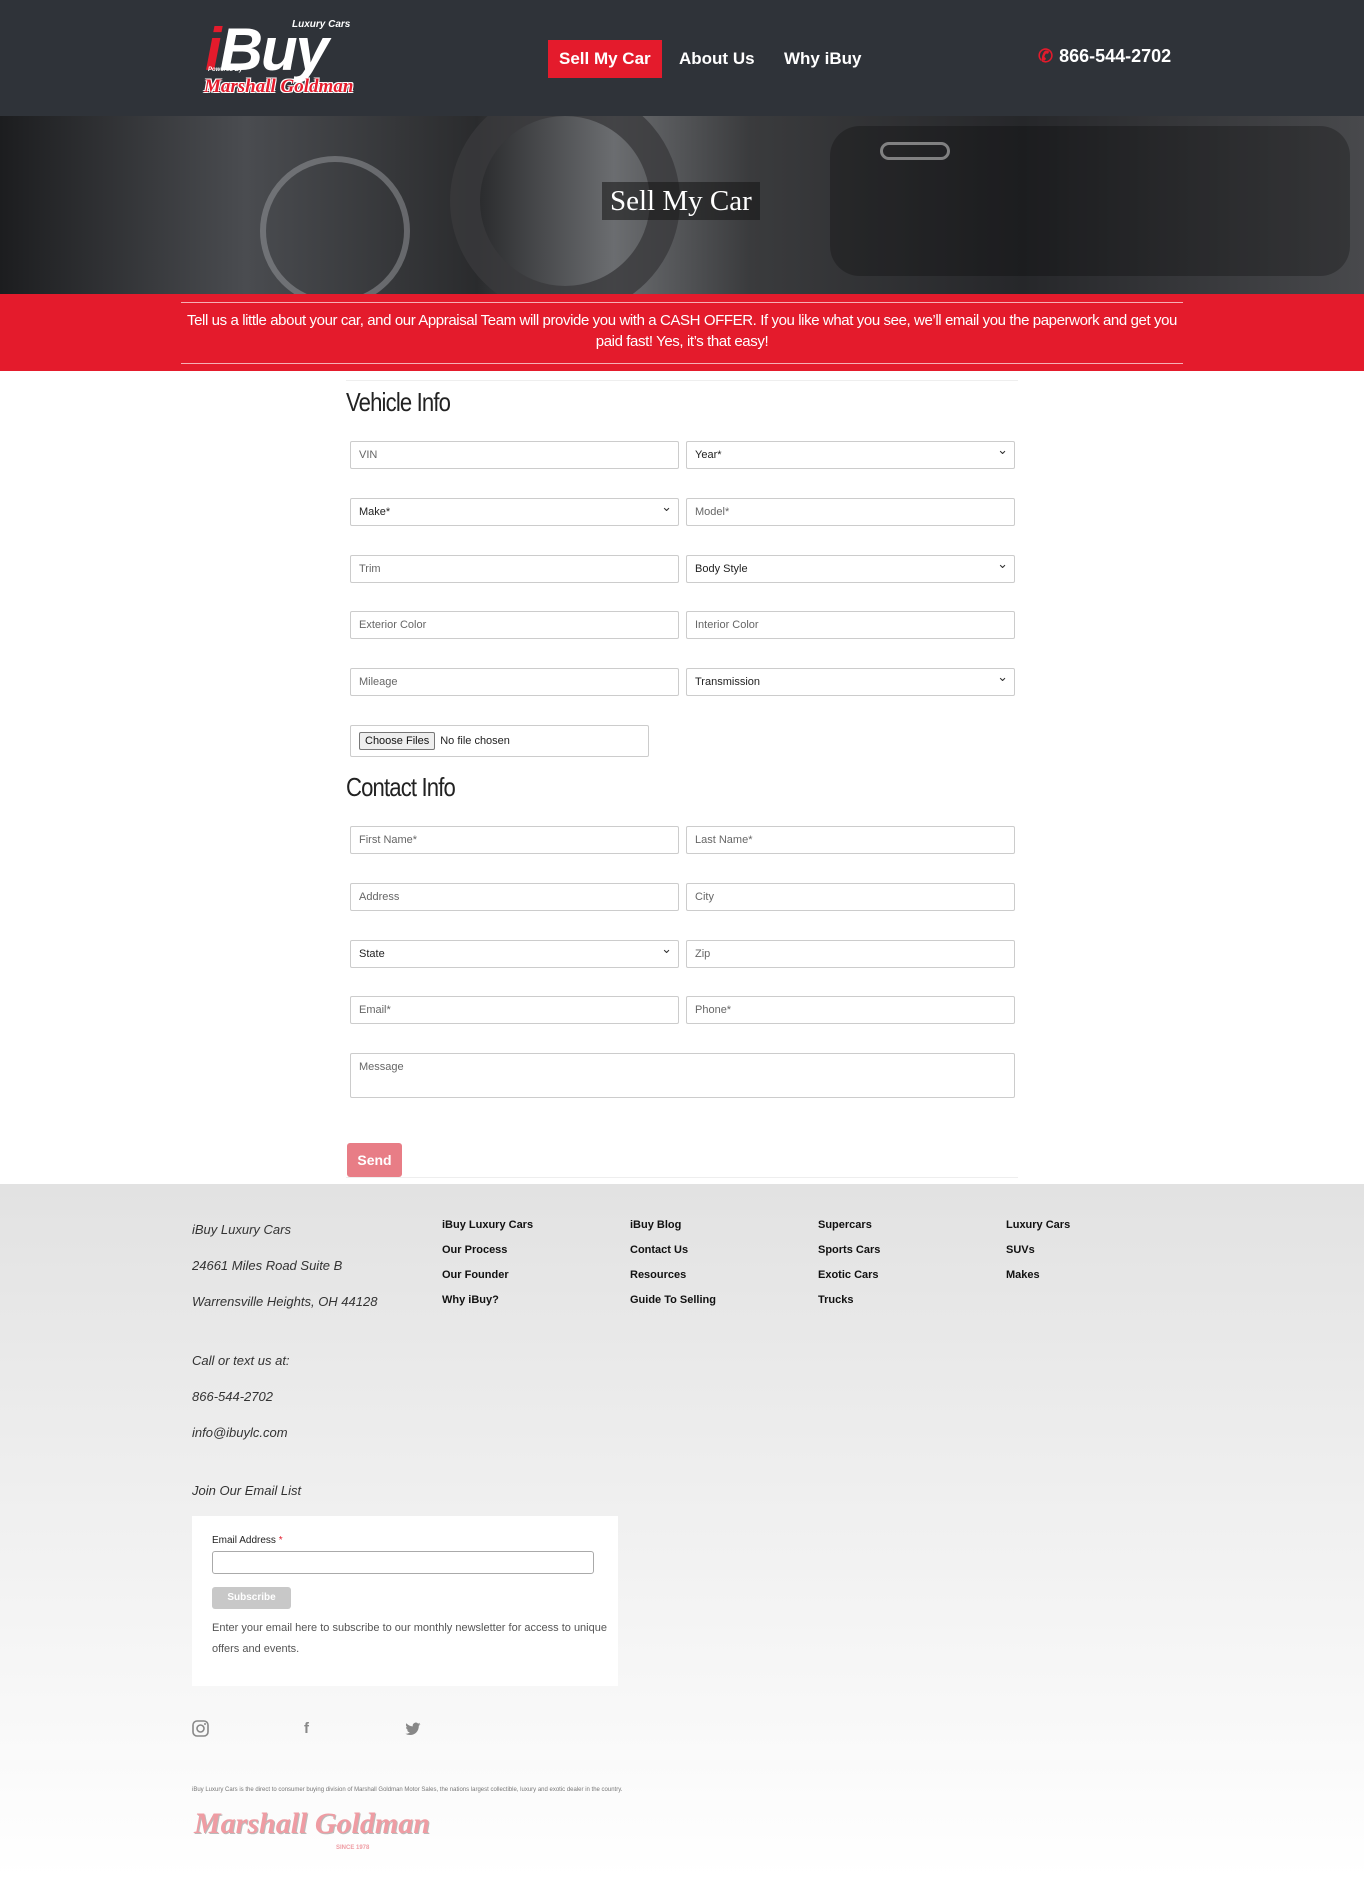 This screenshot has width=1364, height=1877. I want to click on header-phone-number: 866-544-2702, so click(1115, 56).